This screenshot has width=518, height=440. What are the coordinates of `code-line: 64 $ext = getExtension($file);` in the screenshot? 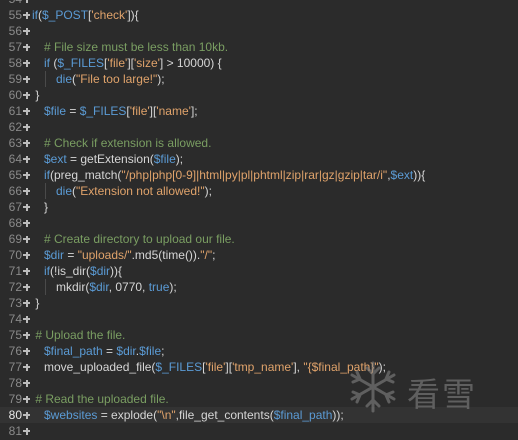 It's located at (259, 159).